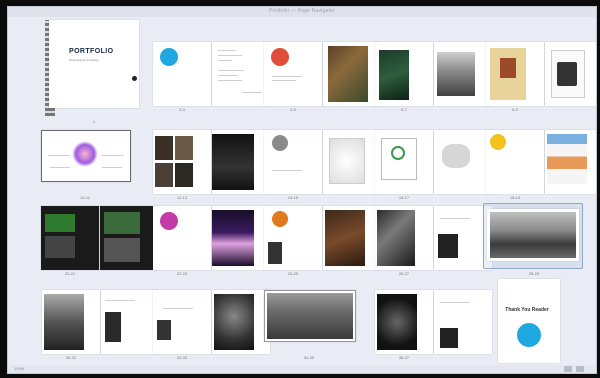 Image resolution: width=600 pixels, height=378 pixels. Describe the element at coordinates (567, 159) in the screenshot. I see `web-layout-image` at that location.